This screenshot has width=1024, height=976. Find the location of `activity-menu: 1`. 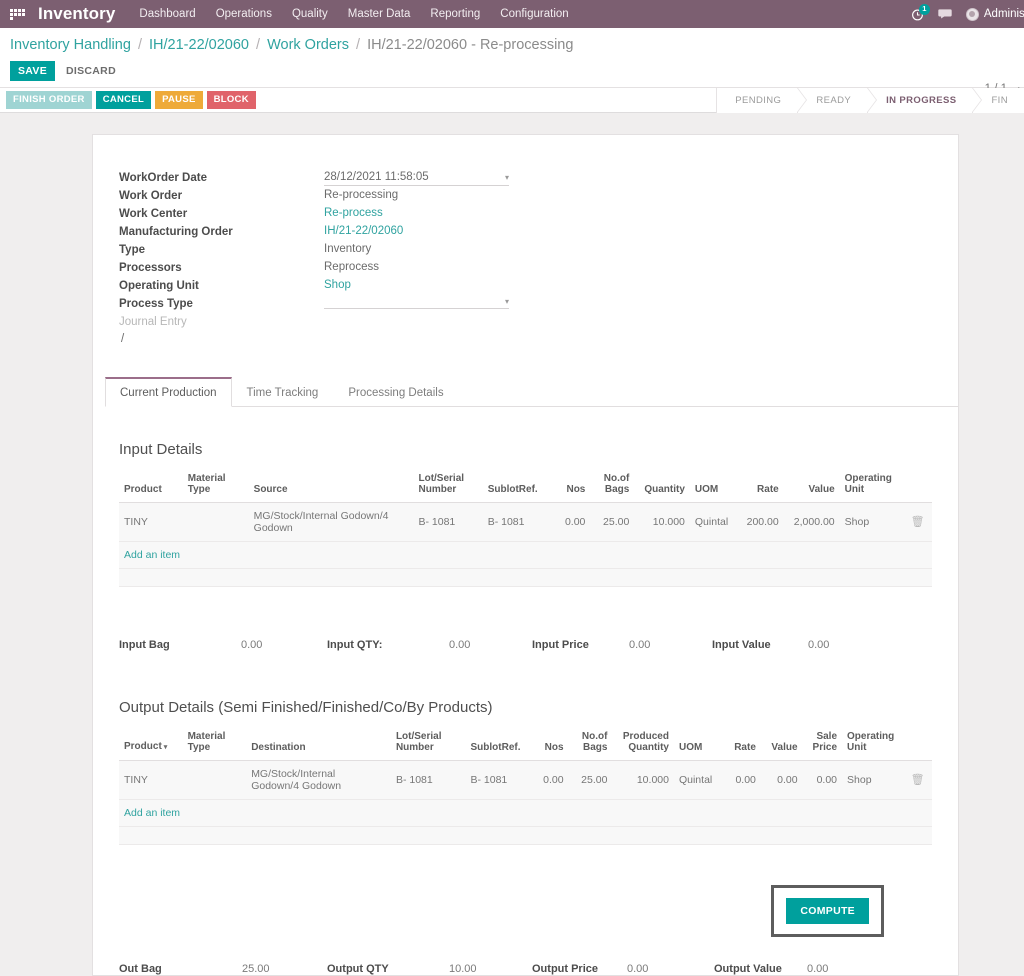

activity-menu: 1 is located at coordinates (920, 12).